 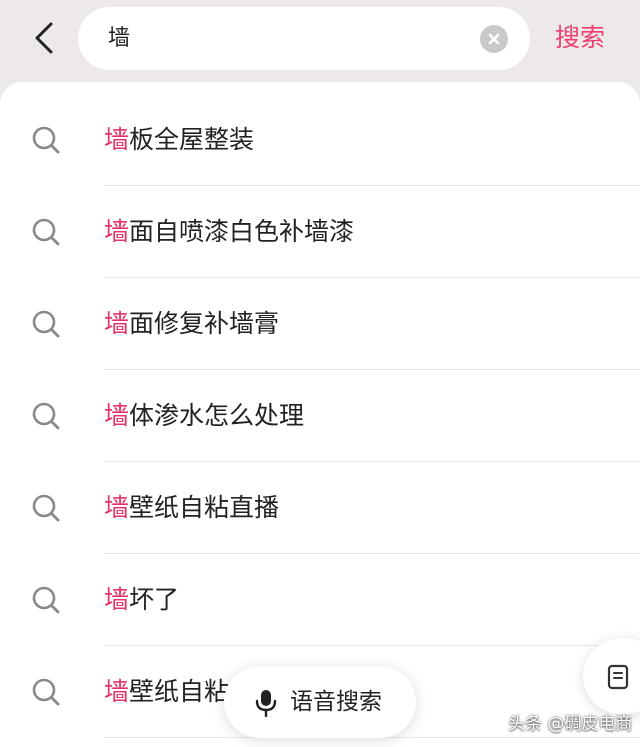 What do you see at coordinates (320, 324) in the screenshot?
I see `suggestion-item: 墙面修复补墙膏` at bounding box center [320, 324].